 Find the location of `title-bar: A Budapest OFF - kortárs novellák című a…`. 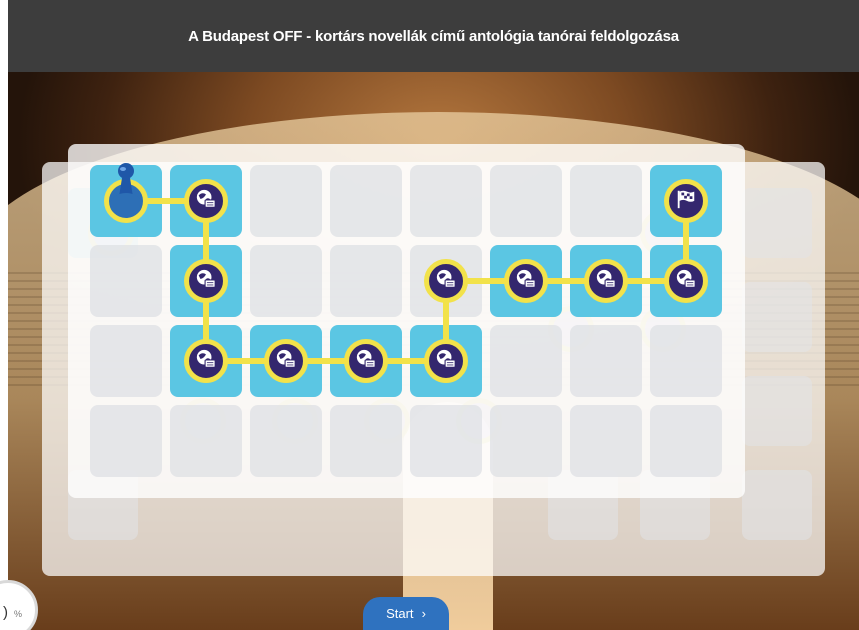

title-bar: A Budapest OFF - kortárs novellák című a… is located at coordinates (433, 36).